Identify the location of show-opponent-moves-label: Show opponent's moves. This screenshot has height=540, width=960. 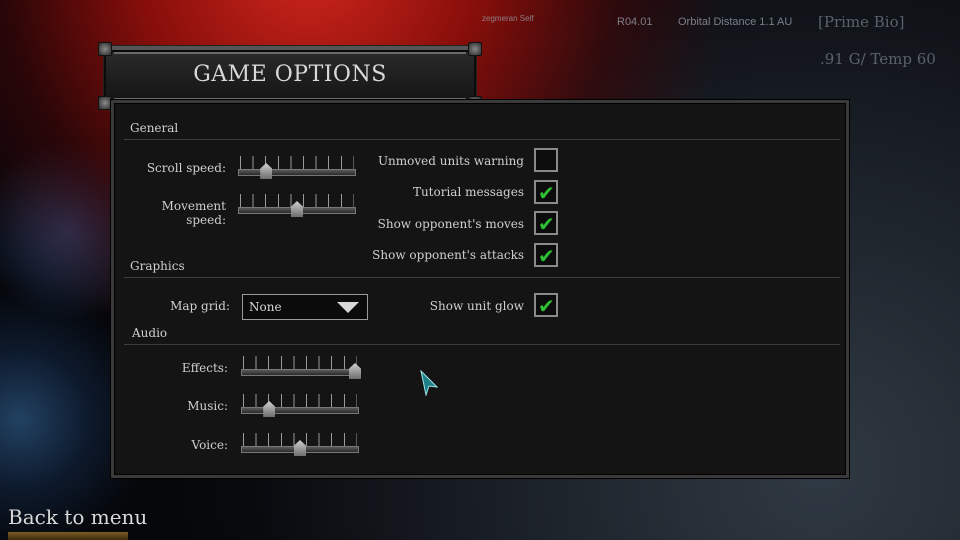
(450, 224).